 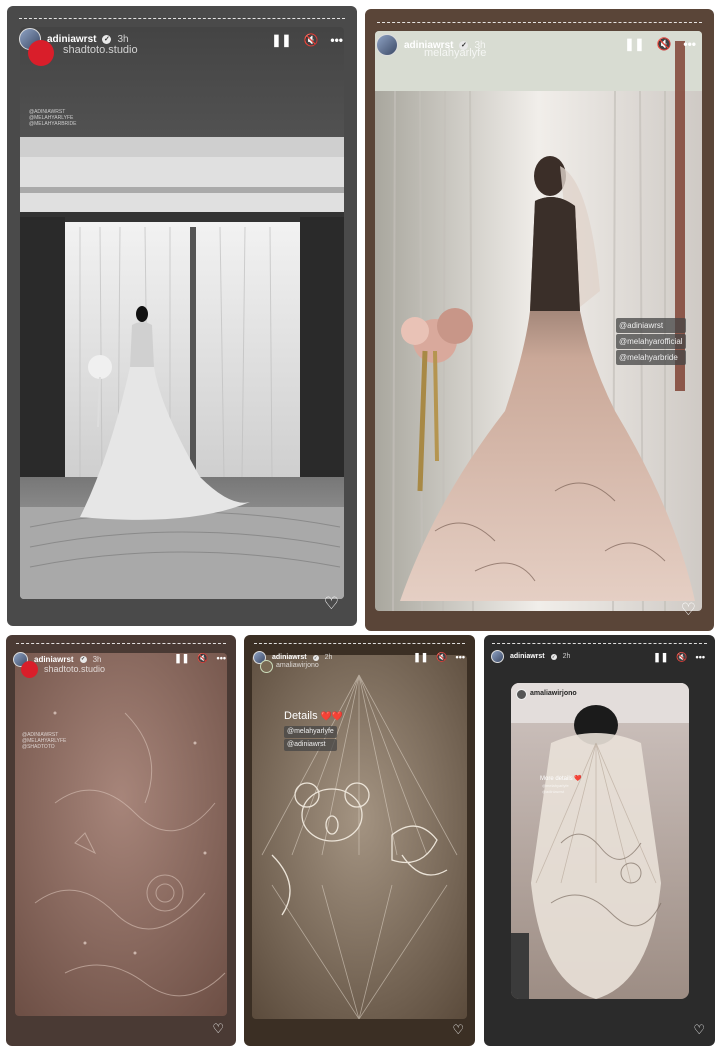 What do you see at coordinates (100, 50) in the screenshot?
I see `story-1-subtitle: shadtoto.studio` at bounding box center [100, 50].